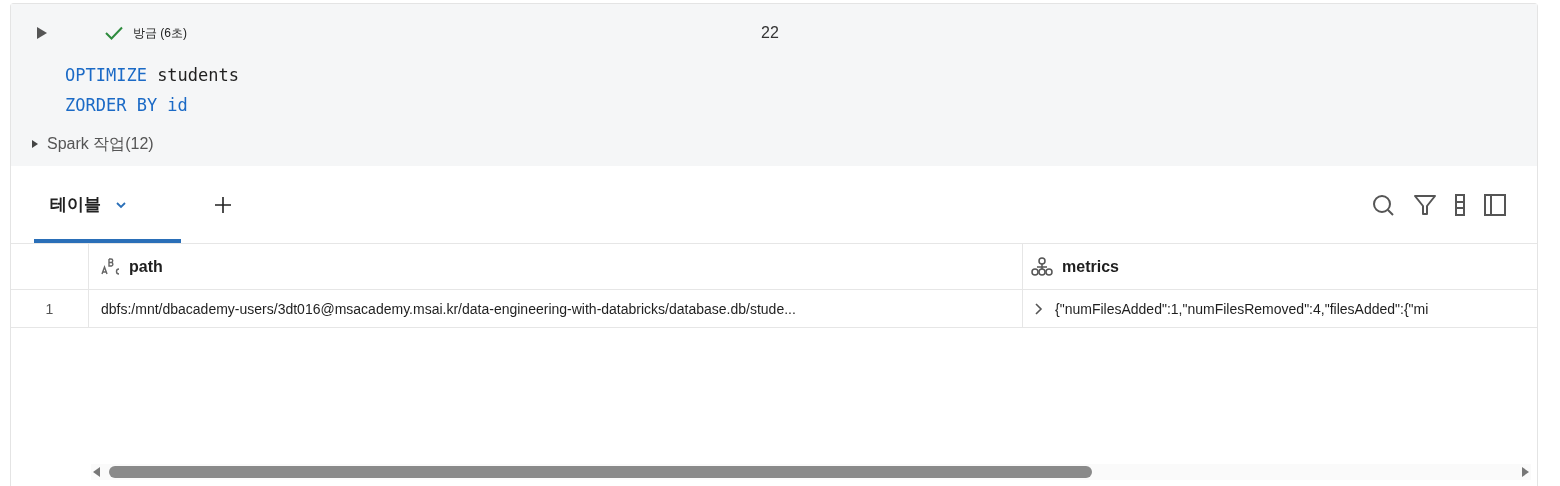  I want to click on column-name: metrics, so click(1090, 266).